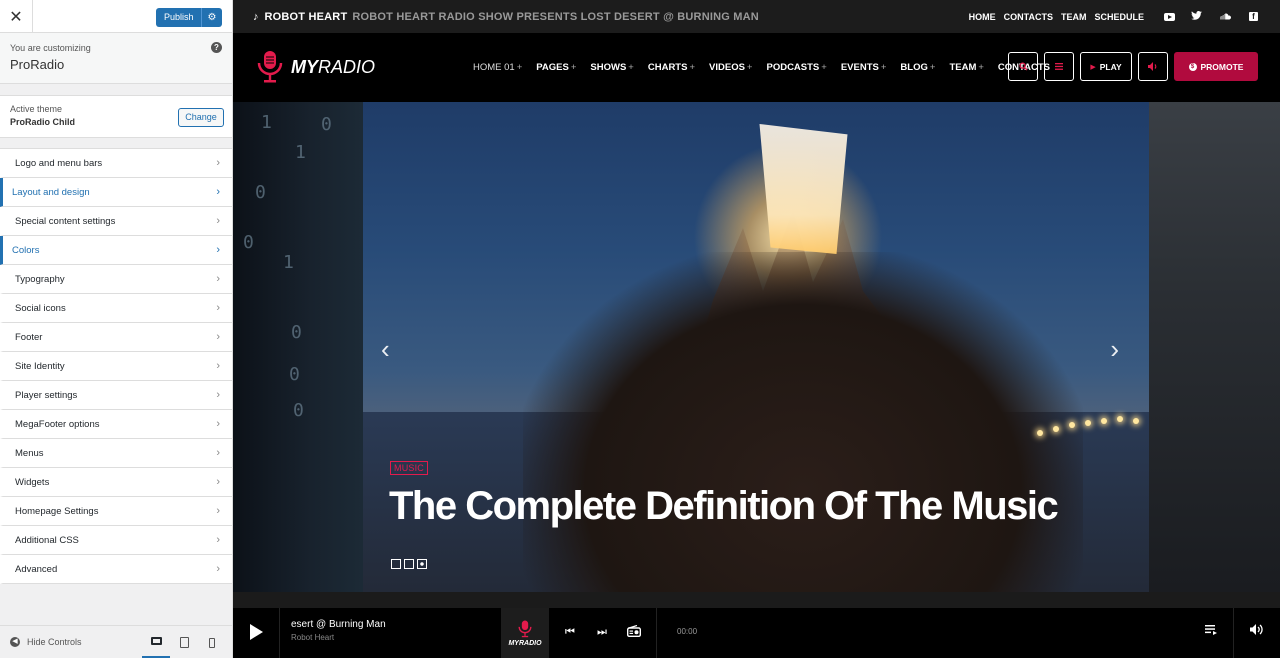 The width and height of the screenshot is (1280, 658). I want to click on menu-item: PODCASTS +, so click(796, 67).